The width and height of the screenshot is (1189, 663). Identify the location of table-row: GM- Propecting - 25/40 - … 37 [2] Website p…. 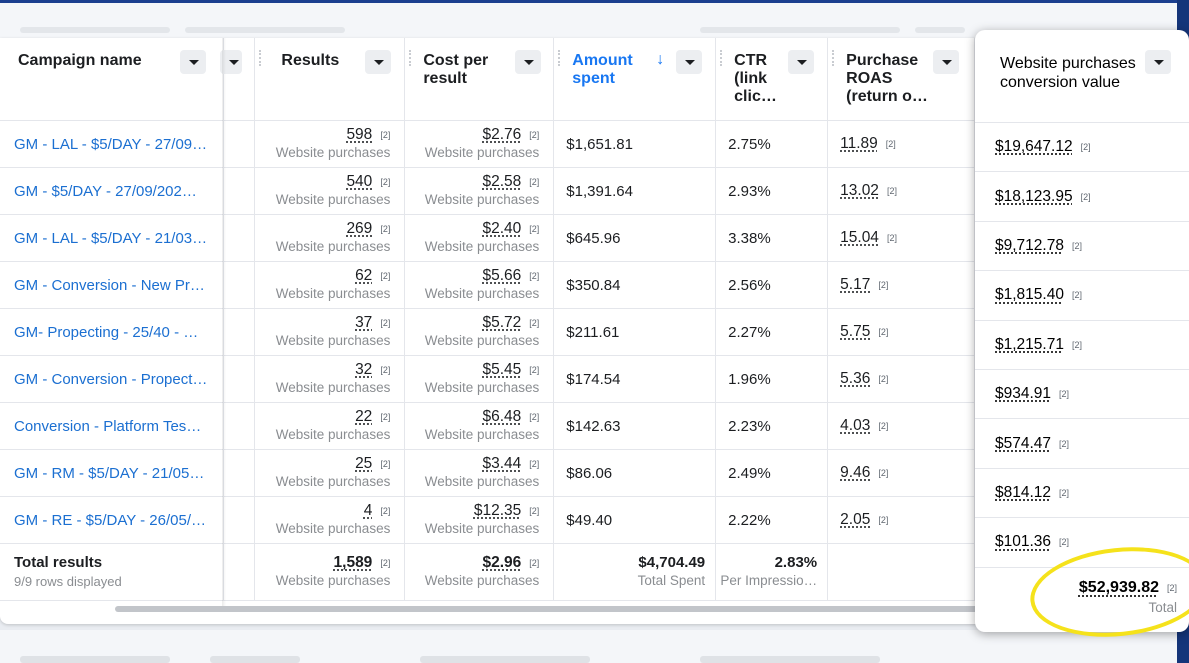
(535, 332).